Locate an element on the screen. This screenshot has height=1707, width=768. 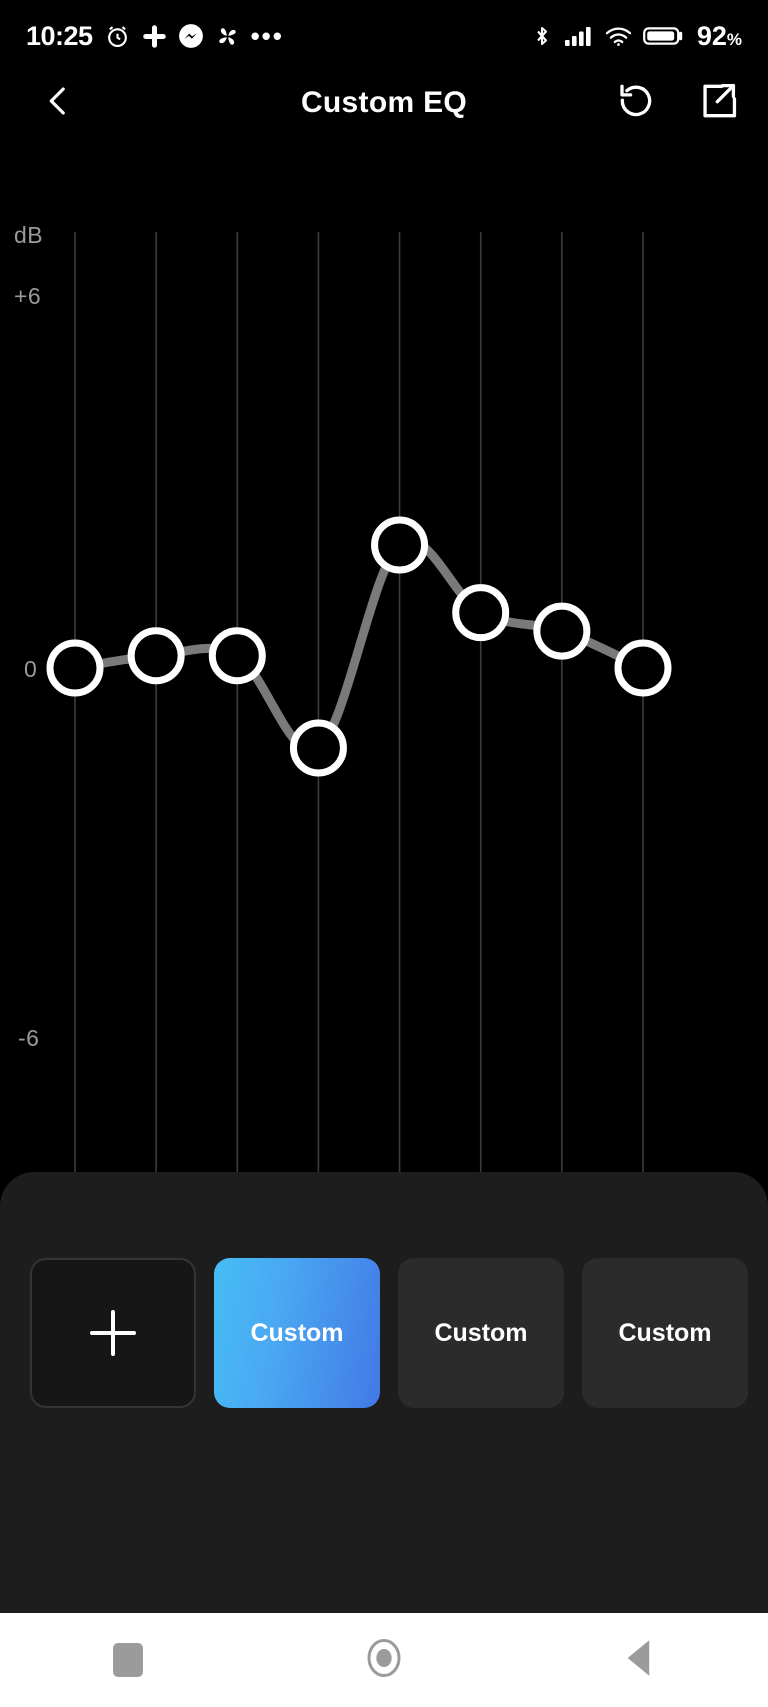
preset-tiles: Custom Custom Custom is located at coordinates (389, 1333).